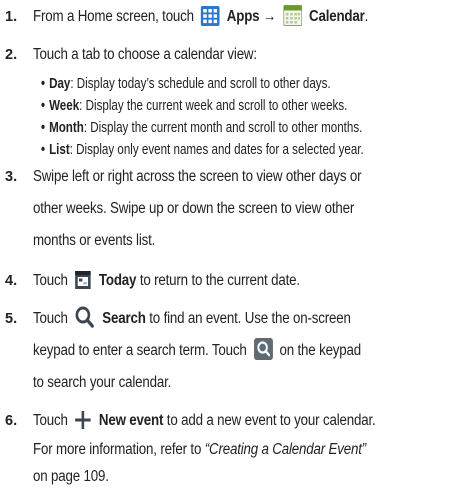 This screenshot has width=470, height=490. What do you see at coordinates (11, 177) in the screenshot?
I see `step-number: 3.` at bounding box center [11, 177].